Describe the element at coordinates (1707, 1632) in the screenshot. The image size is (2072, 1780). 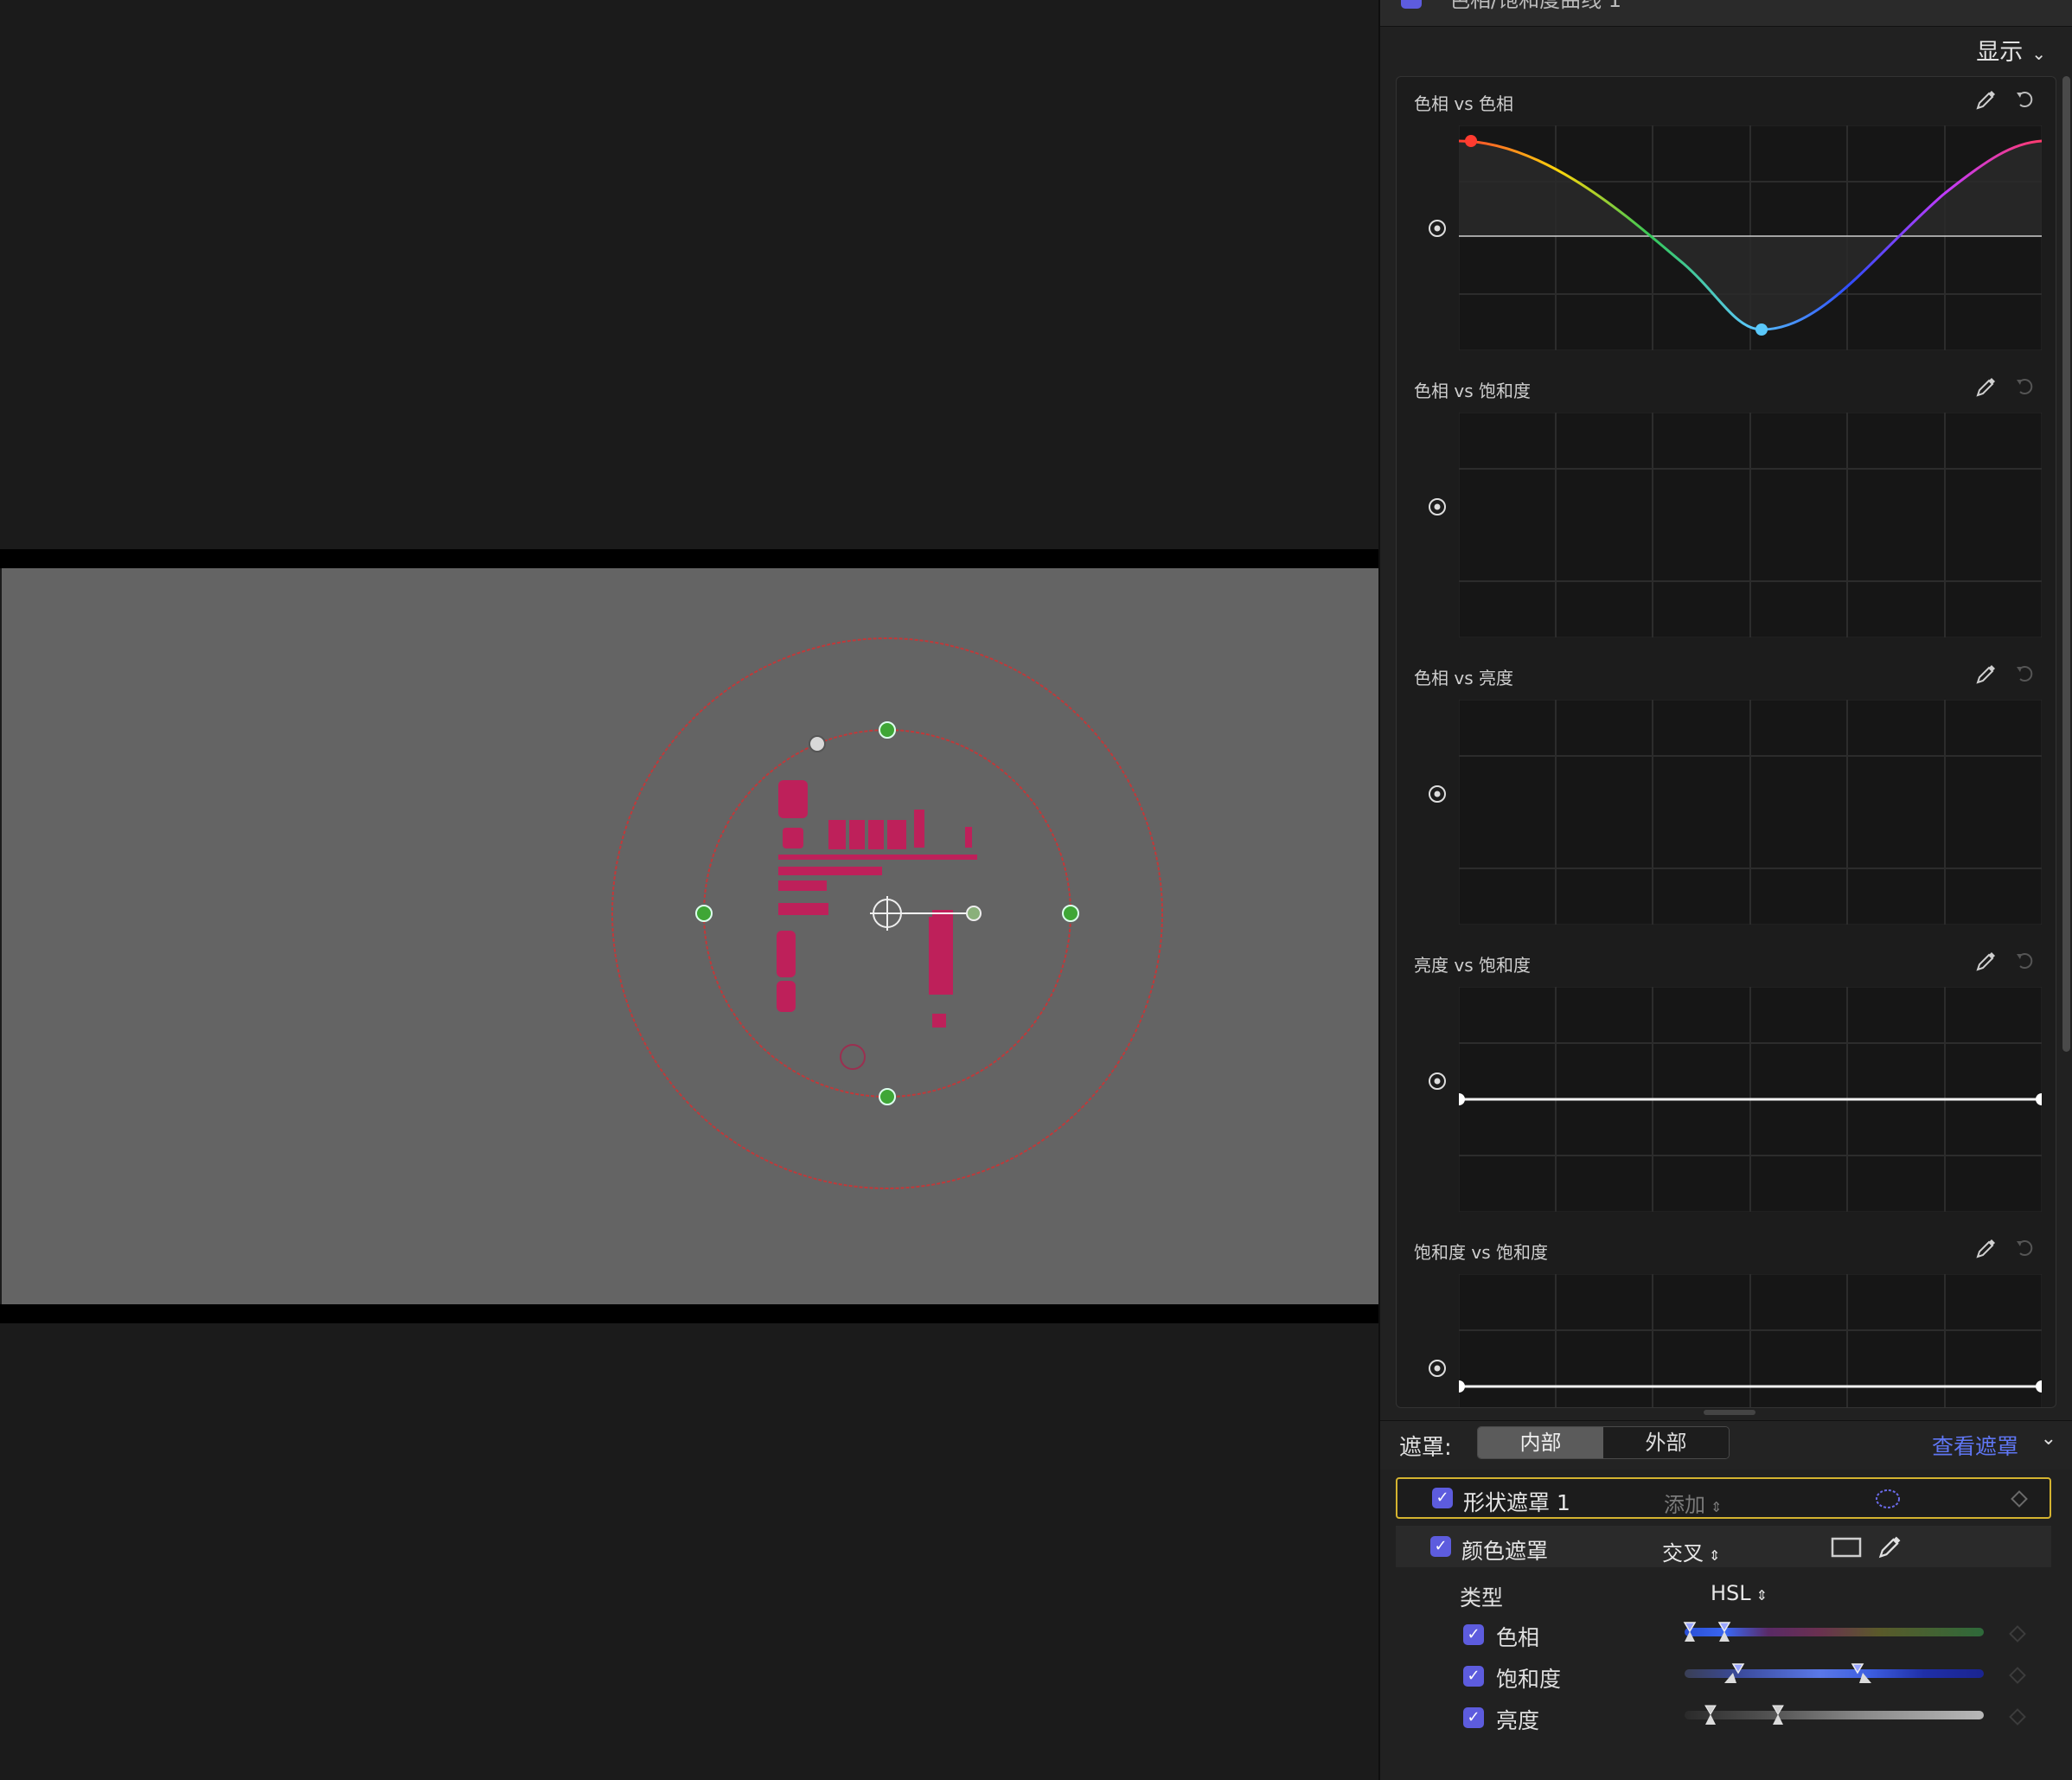
I see `hue-range-handles` at that location.